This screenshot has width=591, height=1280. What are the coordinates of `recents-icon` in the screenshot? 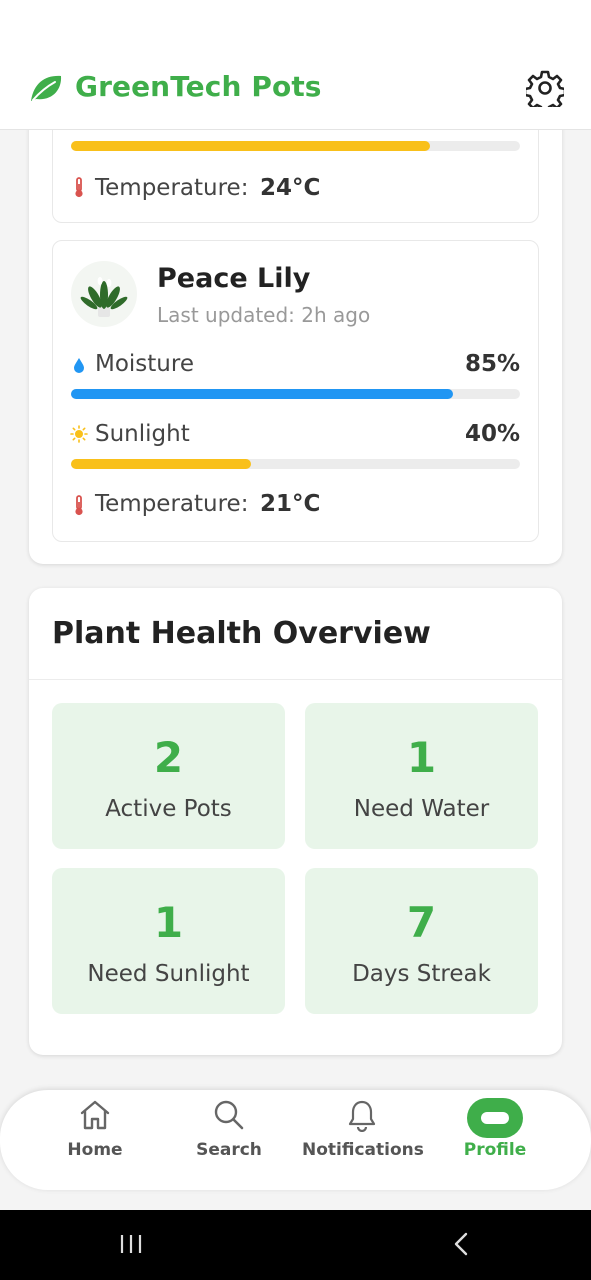 It's located at (131, 1244).